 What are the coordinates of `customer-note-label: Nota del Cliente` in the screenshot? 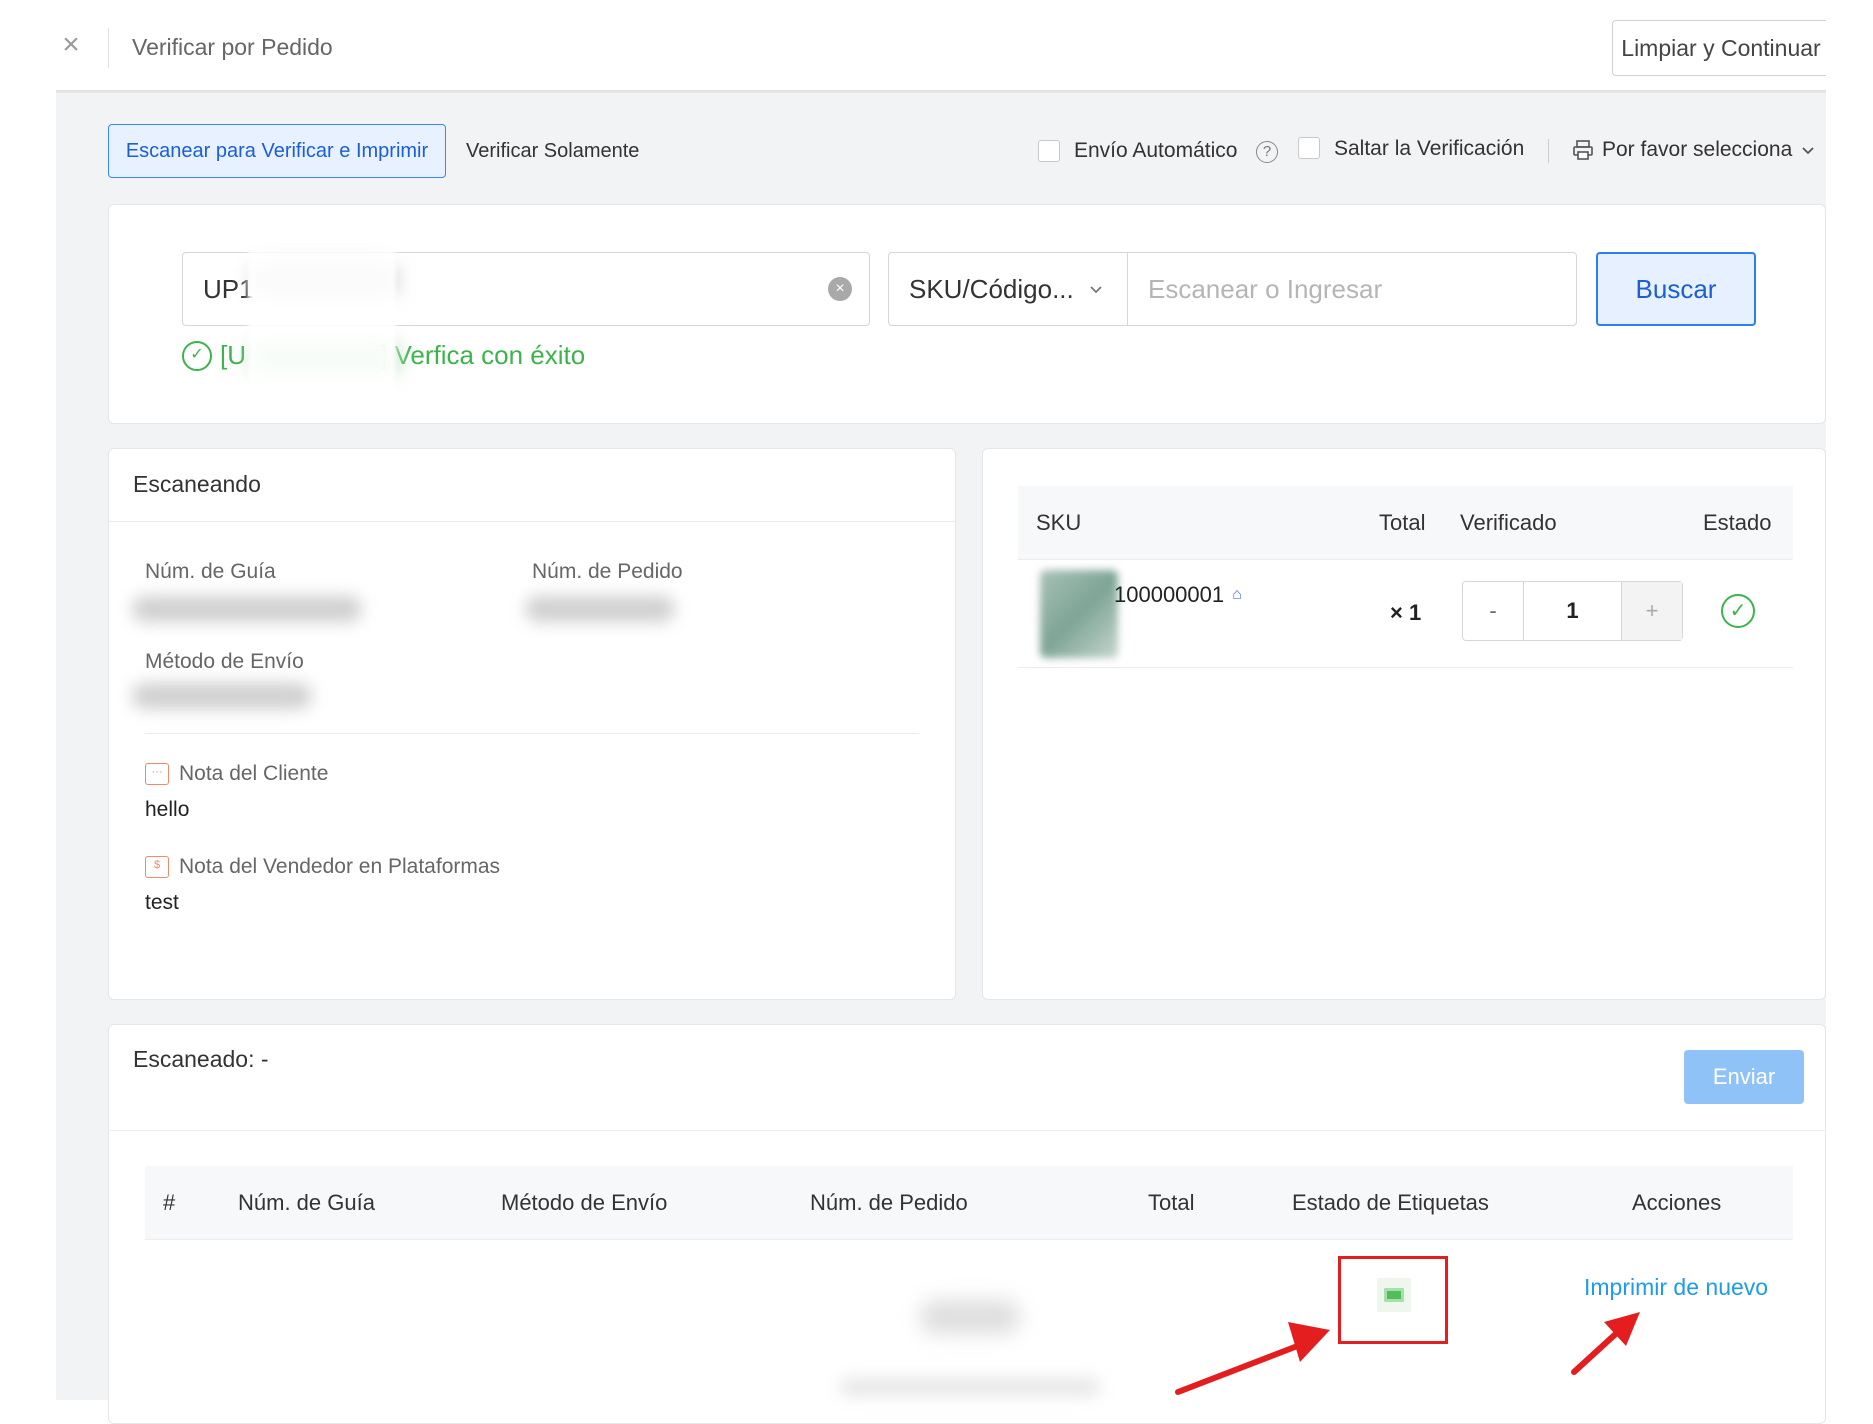 It's located at (254, 773).